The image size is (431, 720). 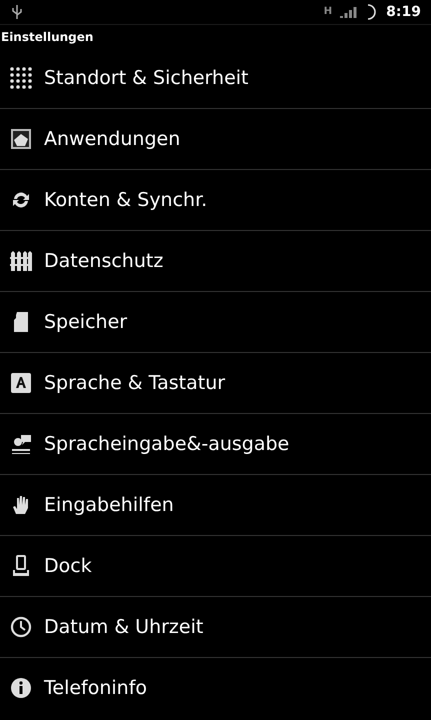 I want to click on letter-key-icon, so click(x=21, y=383).